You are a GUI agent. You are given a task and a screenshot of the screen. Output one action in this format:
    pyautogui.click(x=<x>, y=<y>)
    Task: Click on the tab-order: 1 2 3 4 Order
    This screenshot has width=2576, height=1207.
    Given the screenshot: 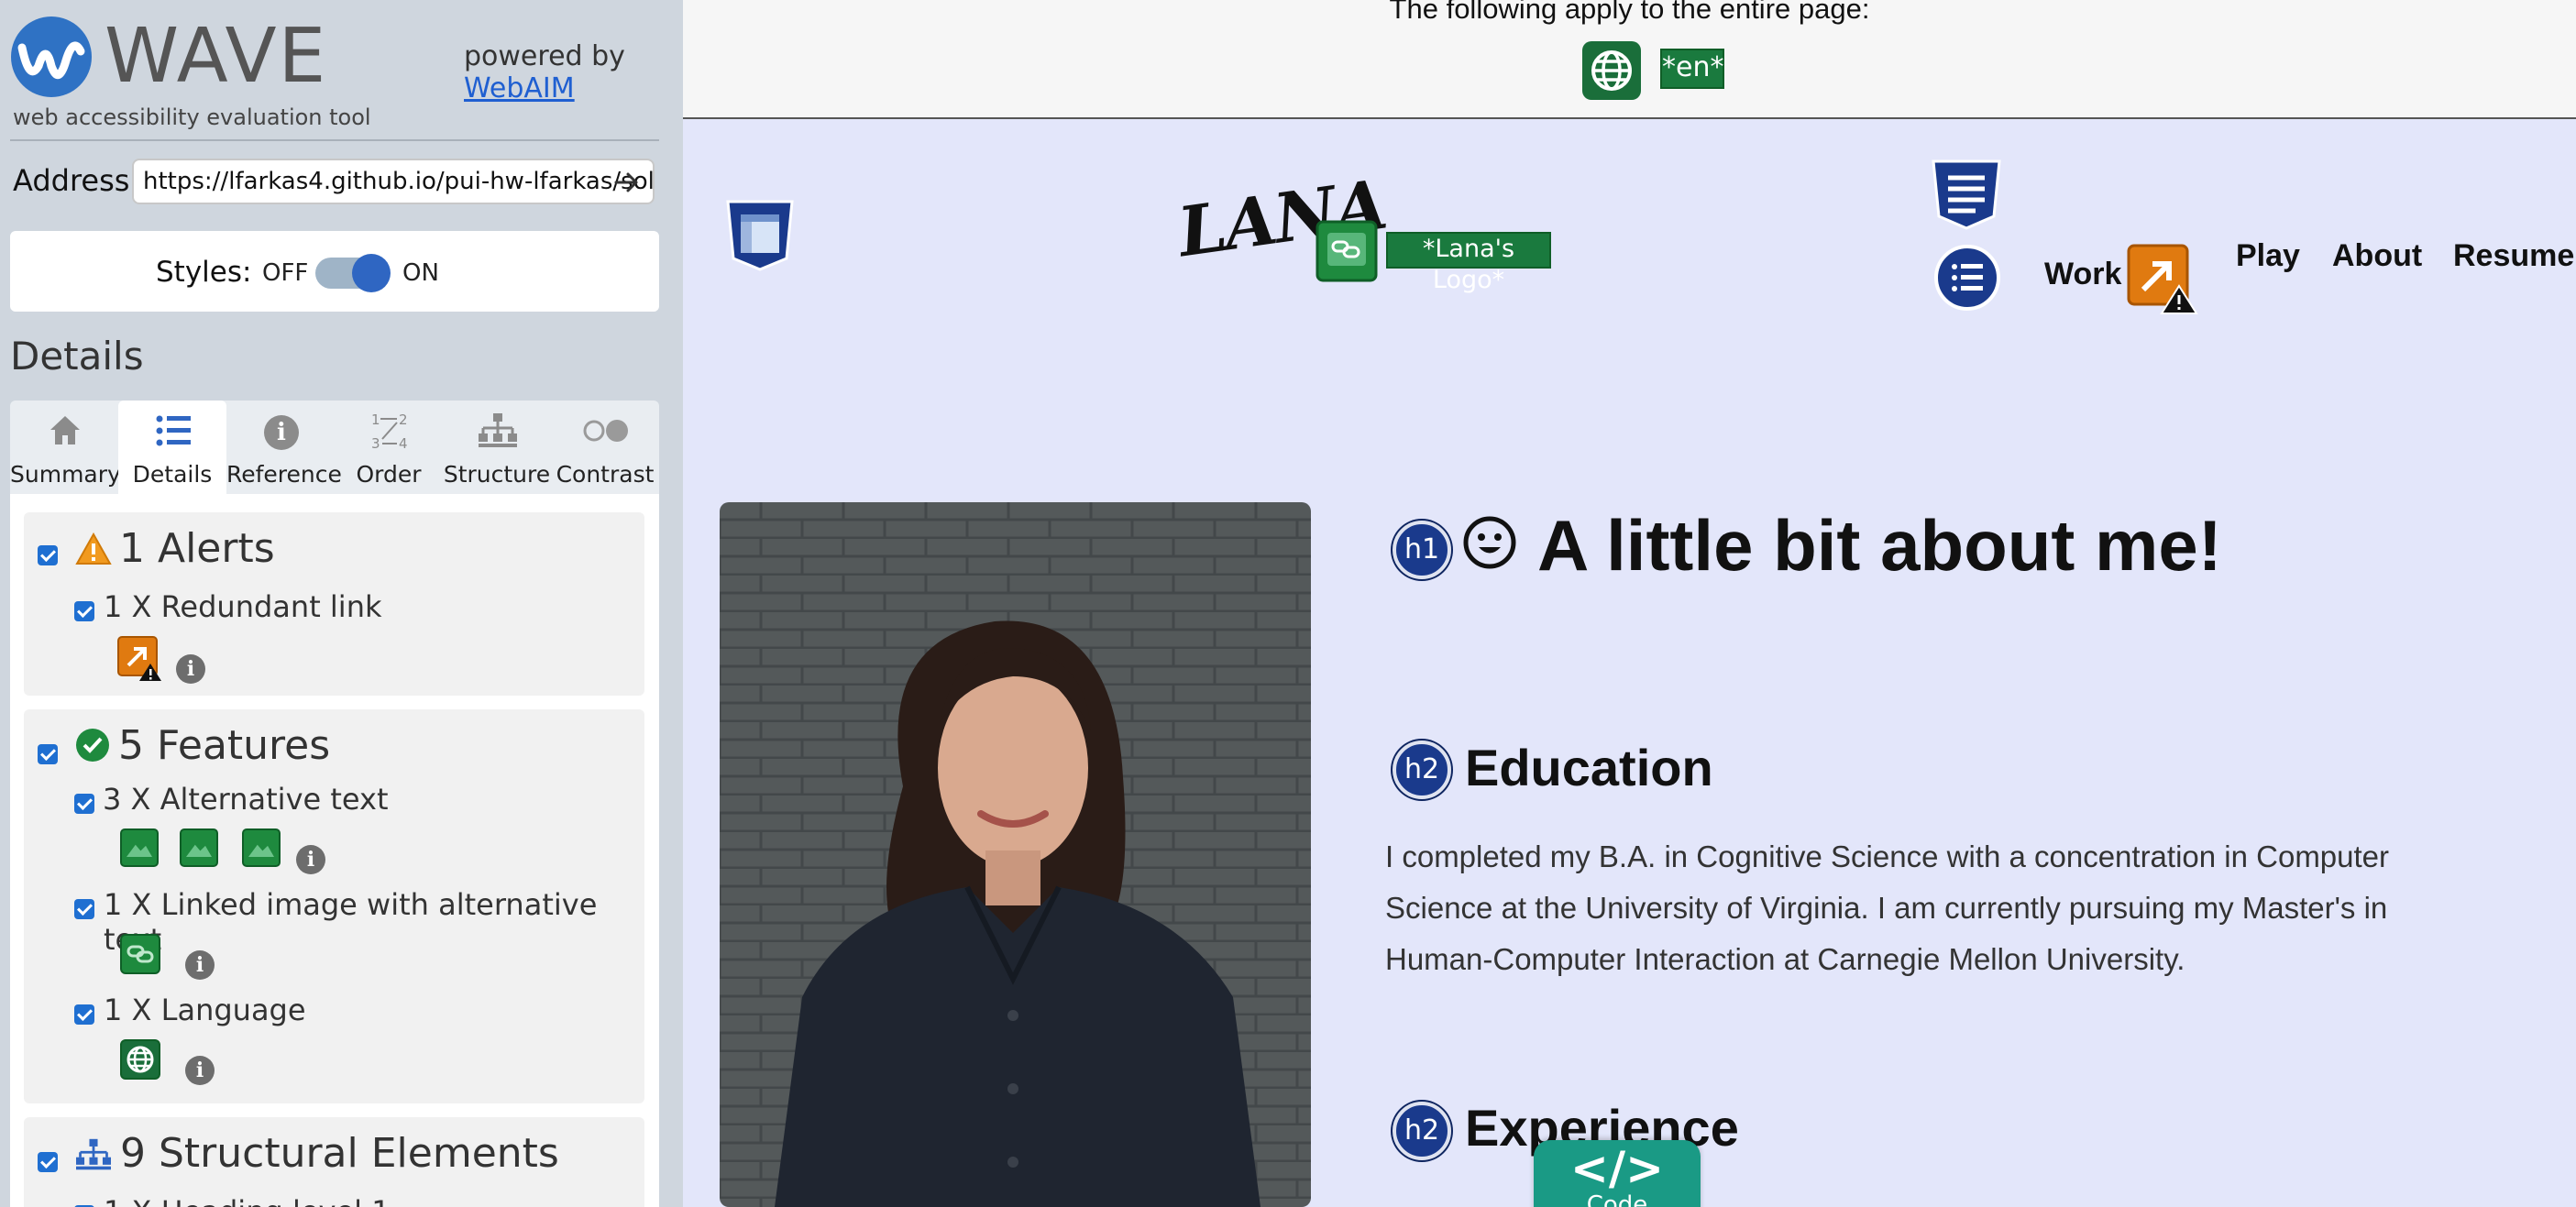 What is the action you would take?
    pyautogui.click(x=389, y=448)
    